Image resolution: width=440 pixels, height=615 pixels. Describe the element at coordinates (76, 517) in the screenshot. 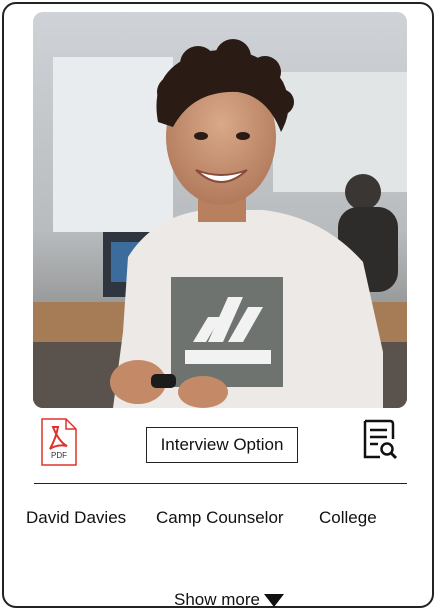

I see `candidate-name: David Davies` at that location.